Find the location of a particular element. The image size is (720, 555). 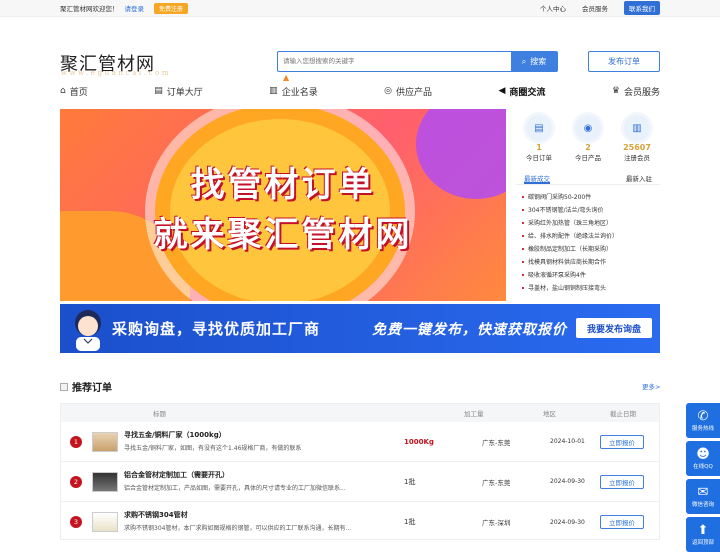

section-title: 推荐订单 is located at coordinates (86, 386).